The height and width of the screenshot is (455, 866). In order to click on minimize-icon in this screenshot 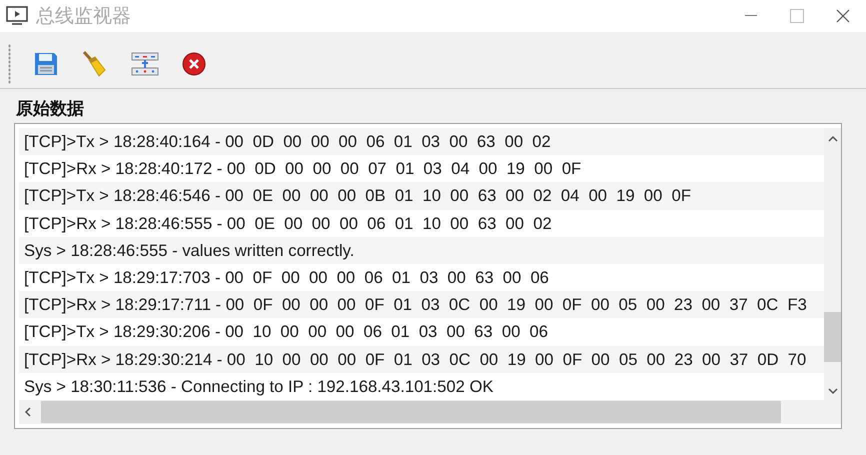, I will do `click(751, 16)`.